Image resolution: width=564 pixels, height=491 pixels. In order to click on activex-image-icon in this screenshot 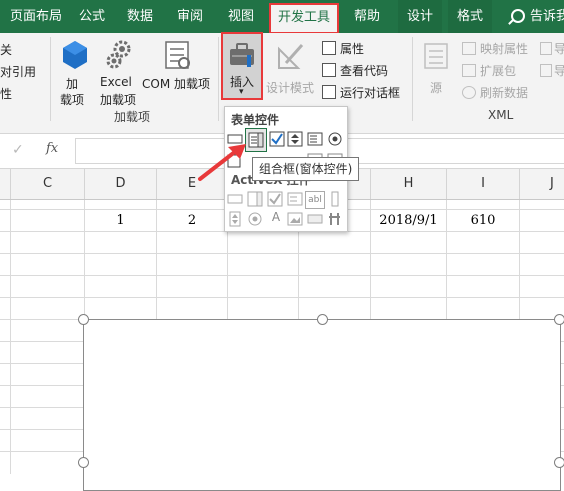, I will do `click(295, 219)`.